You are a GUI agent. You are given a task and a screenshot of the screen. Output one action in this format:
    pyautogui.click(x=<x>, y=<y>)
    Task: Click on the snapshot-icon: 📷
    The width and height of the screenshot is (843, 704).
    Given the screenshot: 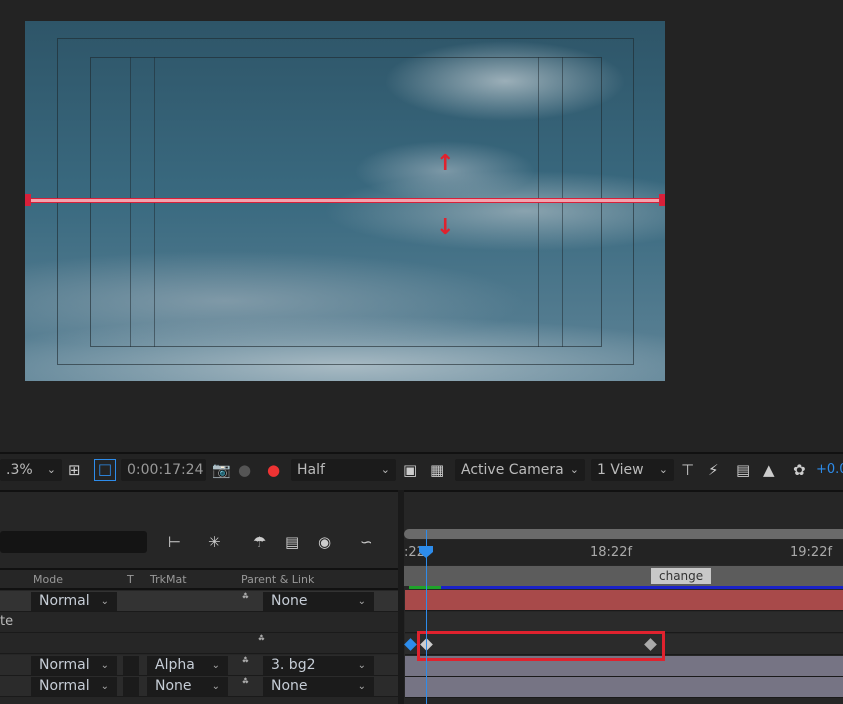 What is the action you would take?
    pyautogui.click(x=221, y=470)
    